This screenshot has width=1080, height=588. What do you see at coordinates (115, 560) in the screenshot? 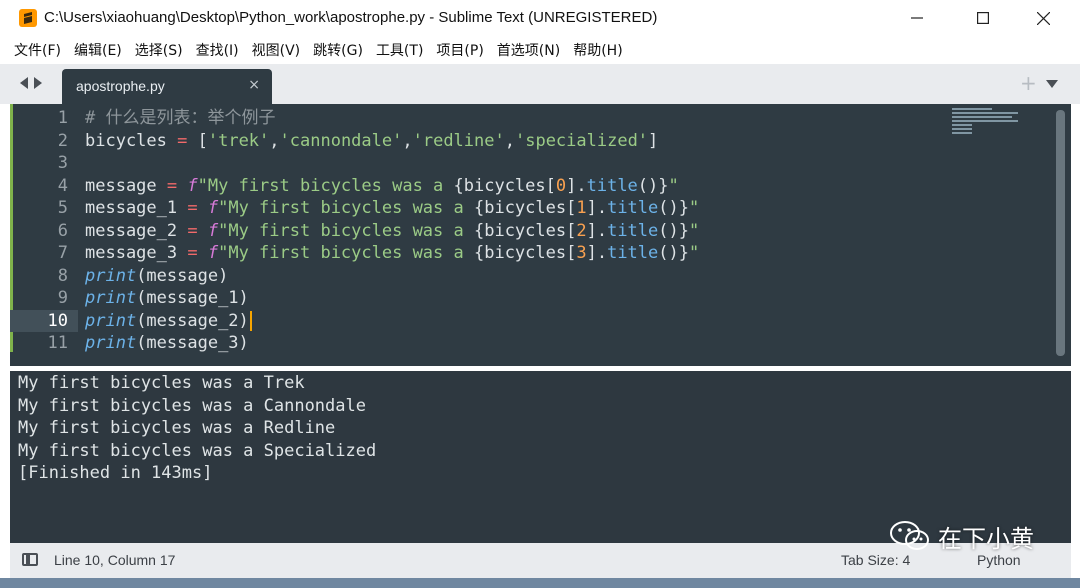
I see `cursor-position: Line 10, Column 17` at bounding box center [115, 560].